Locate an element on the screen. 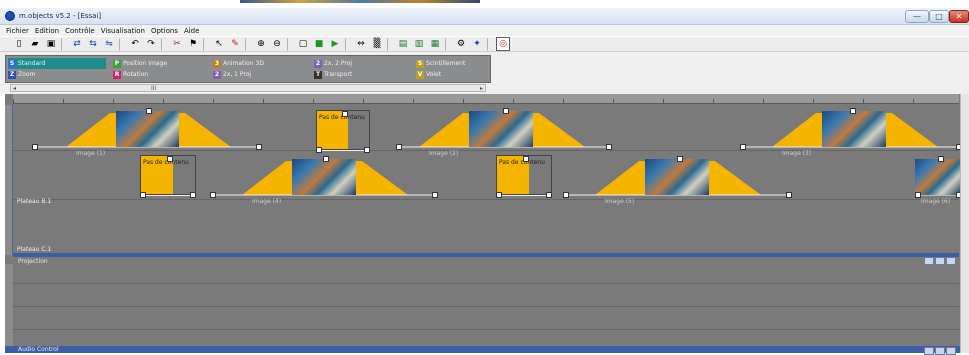 The width and height of the screenshot is (969, 355). pointer-icon: ↖ is located at coordinates (219, 44).